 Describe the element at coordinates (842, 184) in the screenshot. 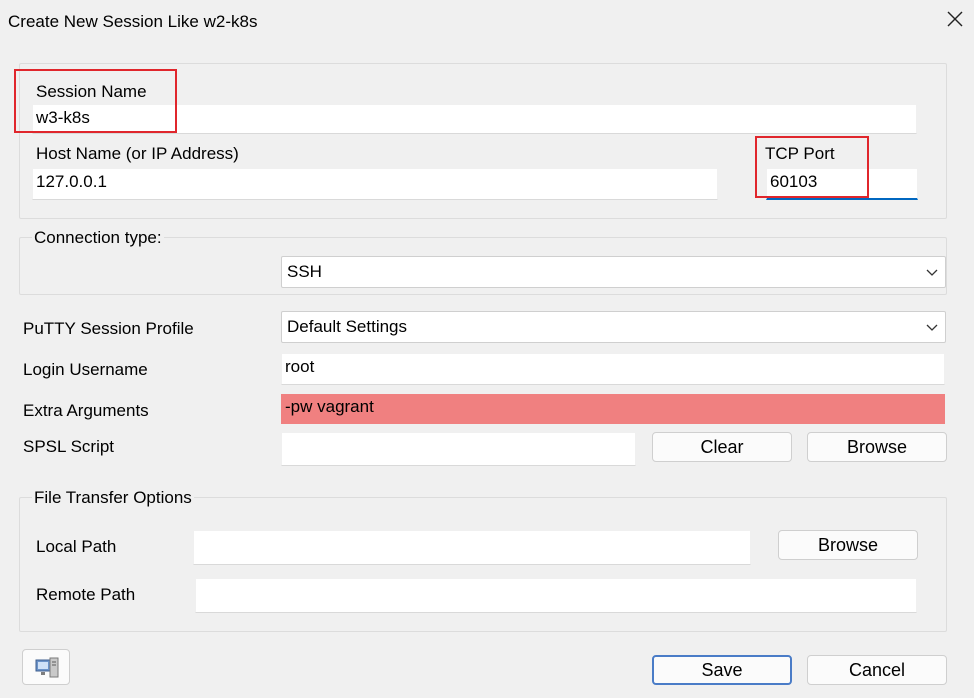

I see `tcp-port-input: 60103` at that location.